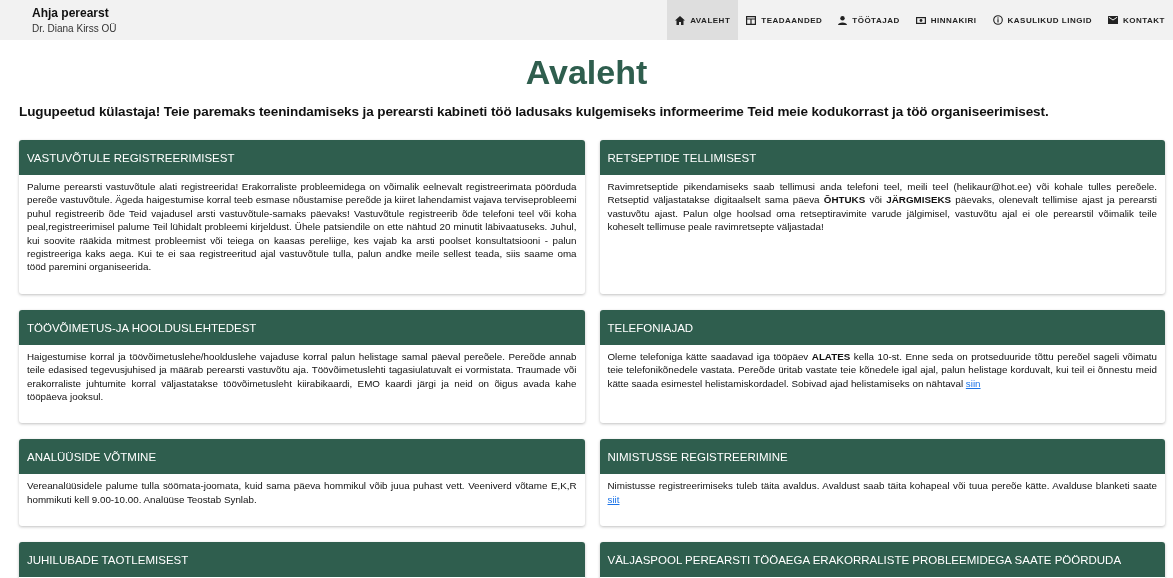  What do you see at coordinates (613, 499) in the screenshot?
I see `text-link: siit` at bounding box center [613, 499].